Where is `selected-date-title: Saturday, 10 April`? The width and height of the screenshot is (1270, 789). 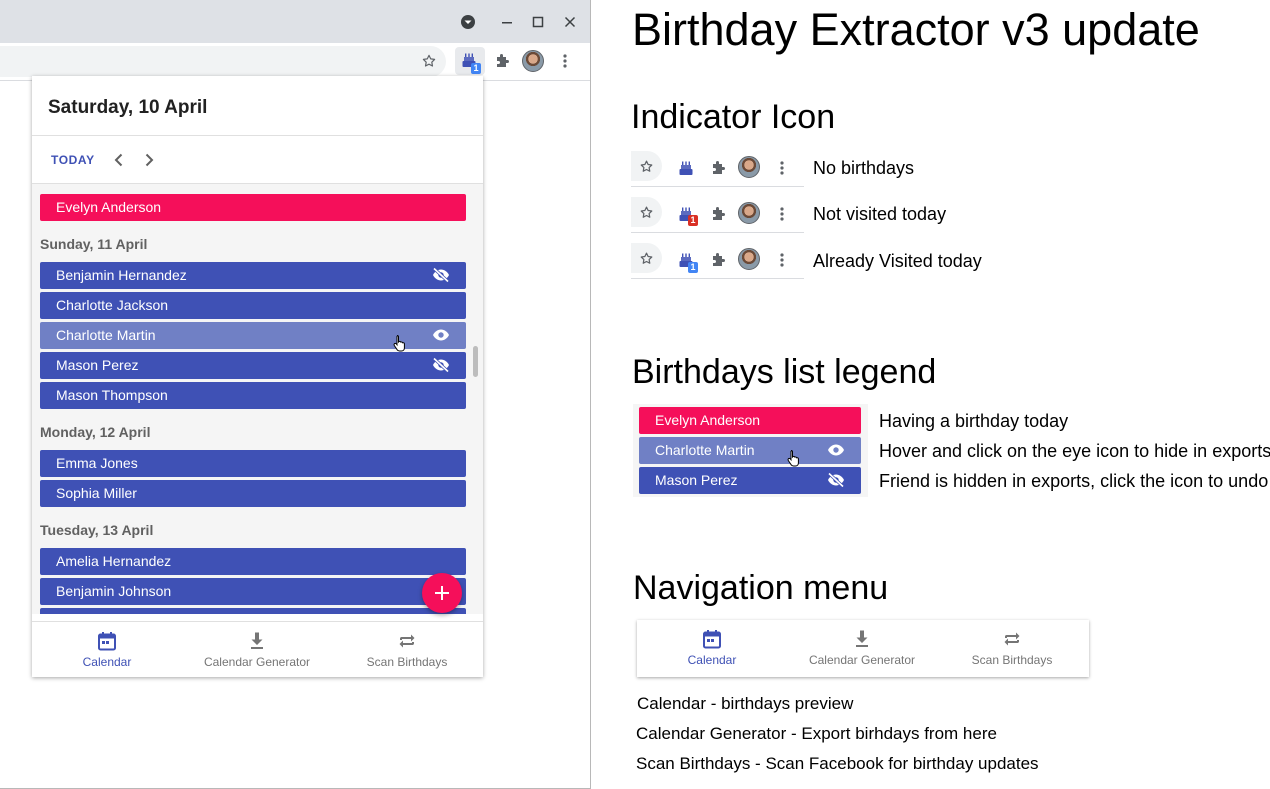 selected-date-title: Saturday, 10 April is located at coordinates (128, 107).